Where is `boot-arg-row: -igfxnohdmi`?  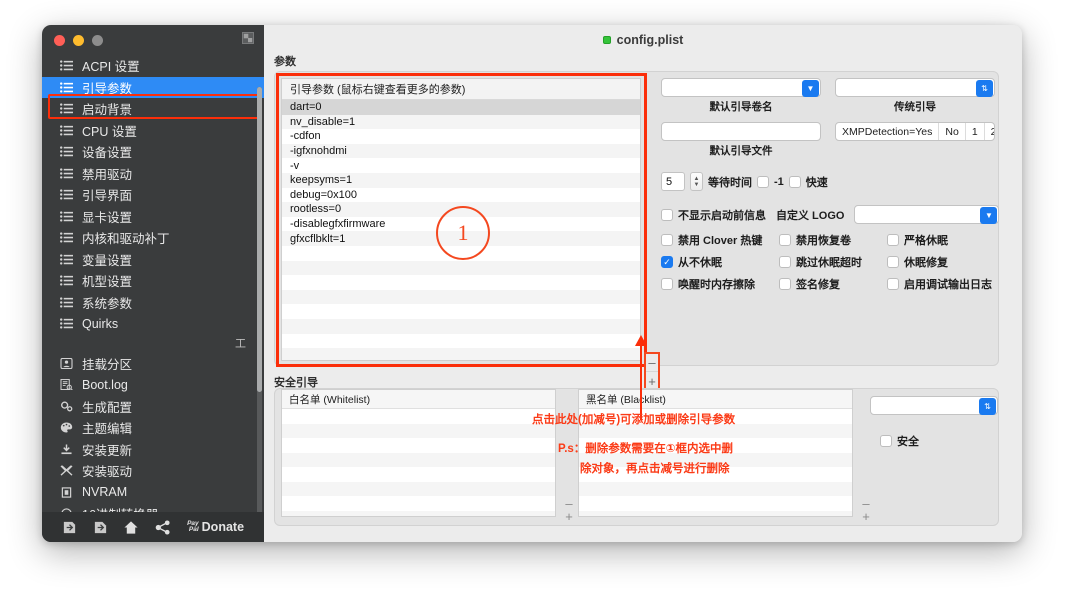 boot-arg-row: -igfxnohdmi is located at coordinates (461, 151).